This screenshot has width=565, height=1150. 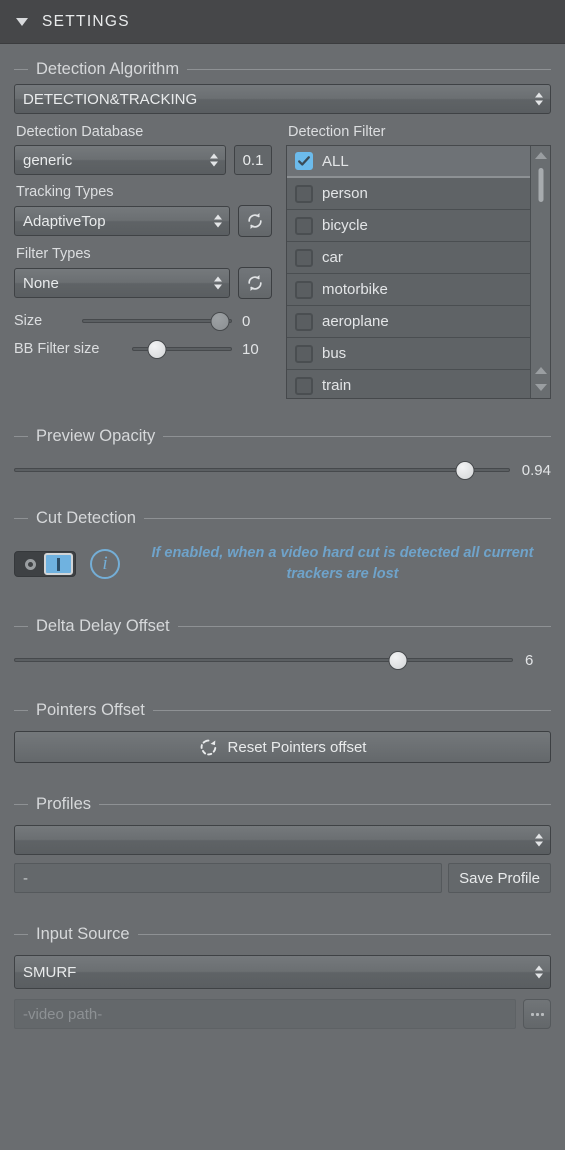 I want to click on list-item-label: train, so click(x=337, y=385).